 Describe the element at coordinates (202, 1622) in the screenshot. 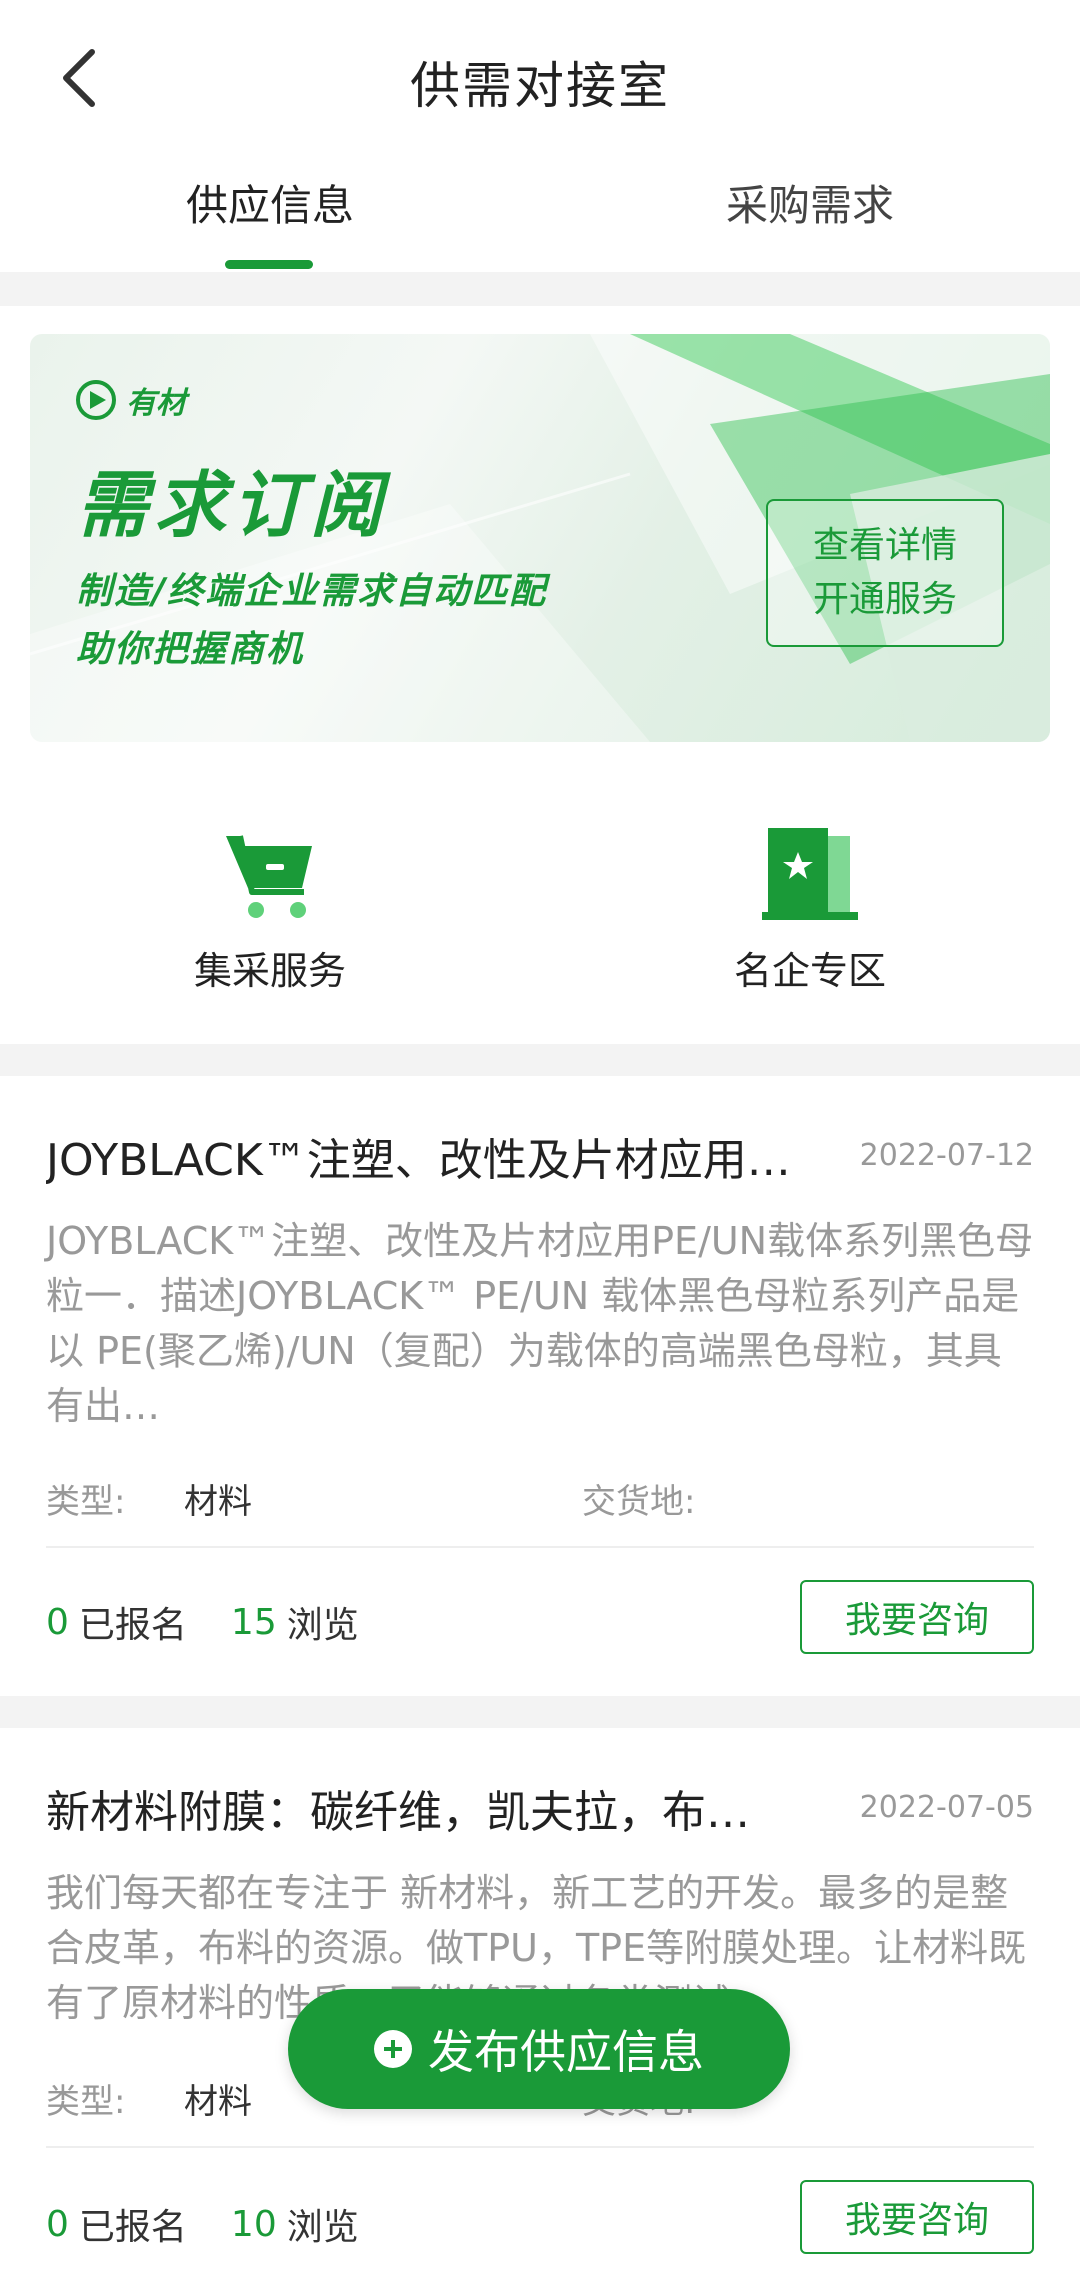

I see `listing-stats: 0 已报名 15 浏览` at that location.